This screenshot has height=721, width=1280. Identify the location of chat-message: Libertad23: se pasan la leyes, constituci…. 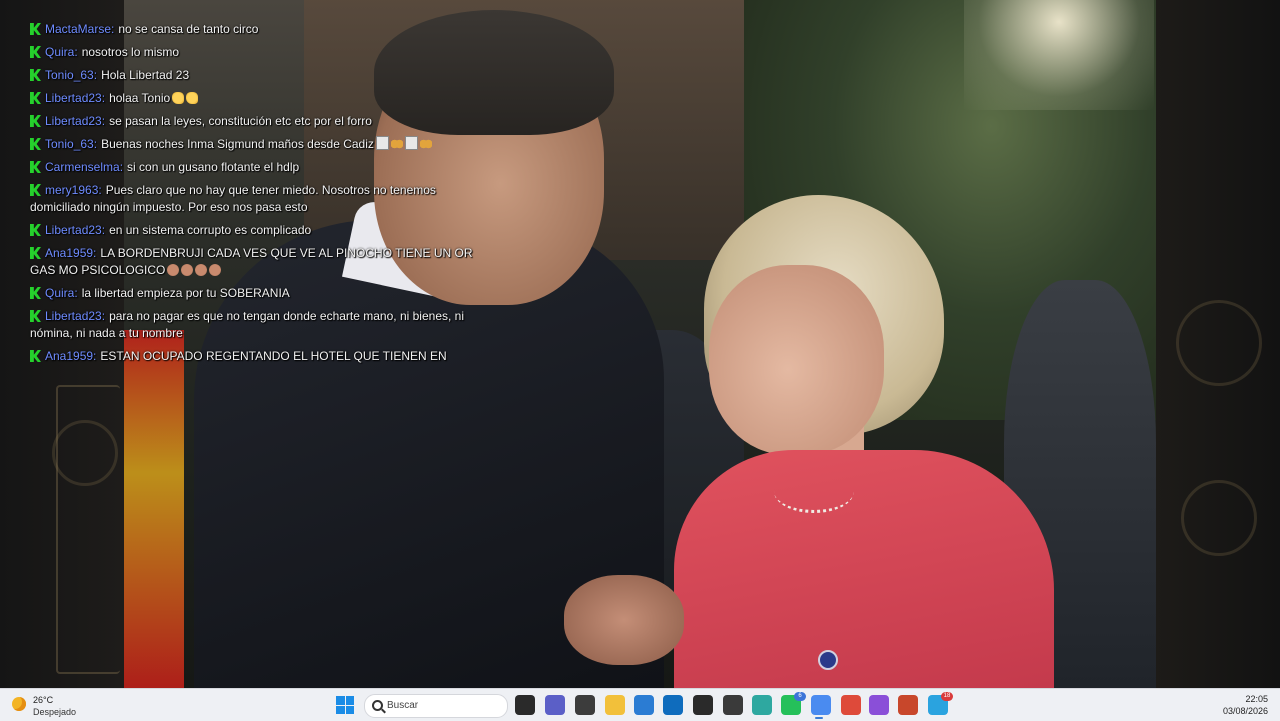
(260, 121).